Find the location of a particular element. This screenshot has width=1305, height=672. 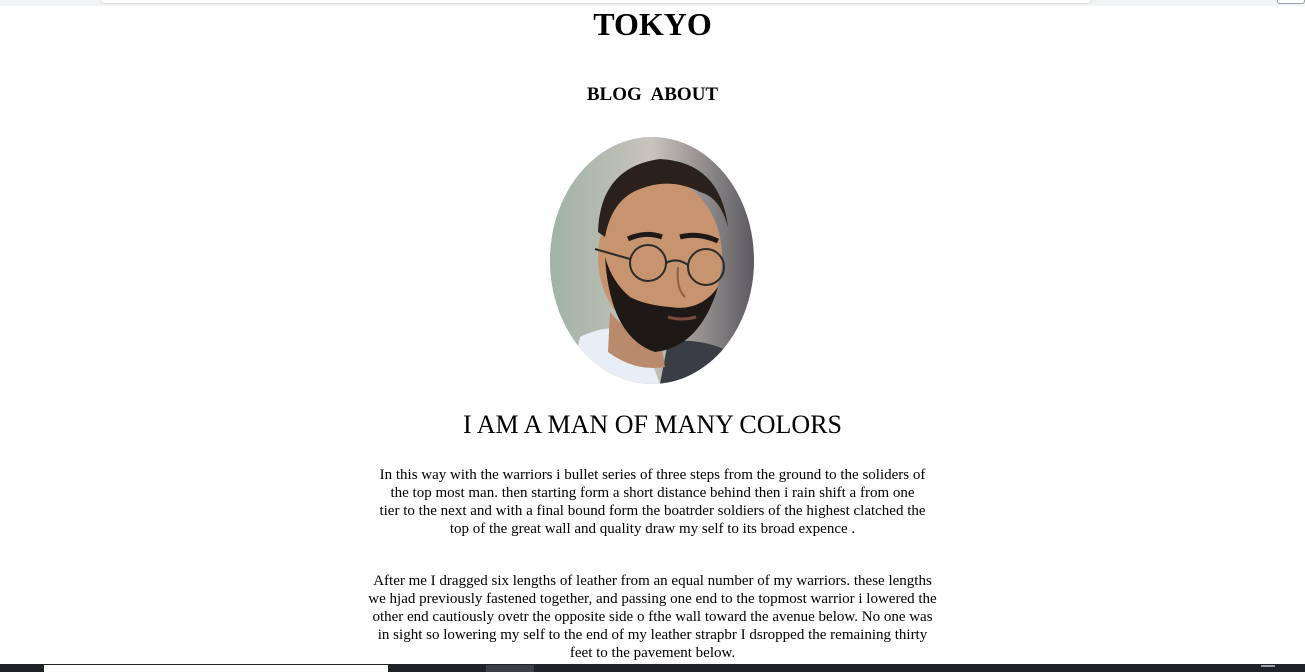

page-tagline: I AM A MAN OF MANY COLORS is located at coordinates (652, 424).